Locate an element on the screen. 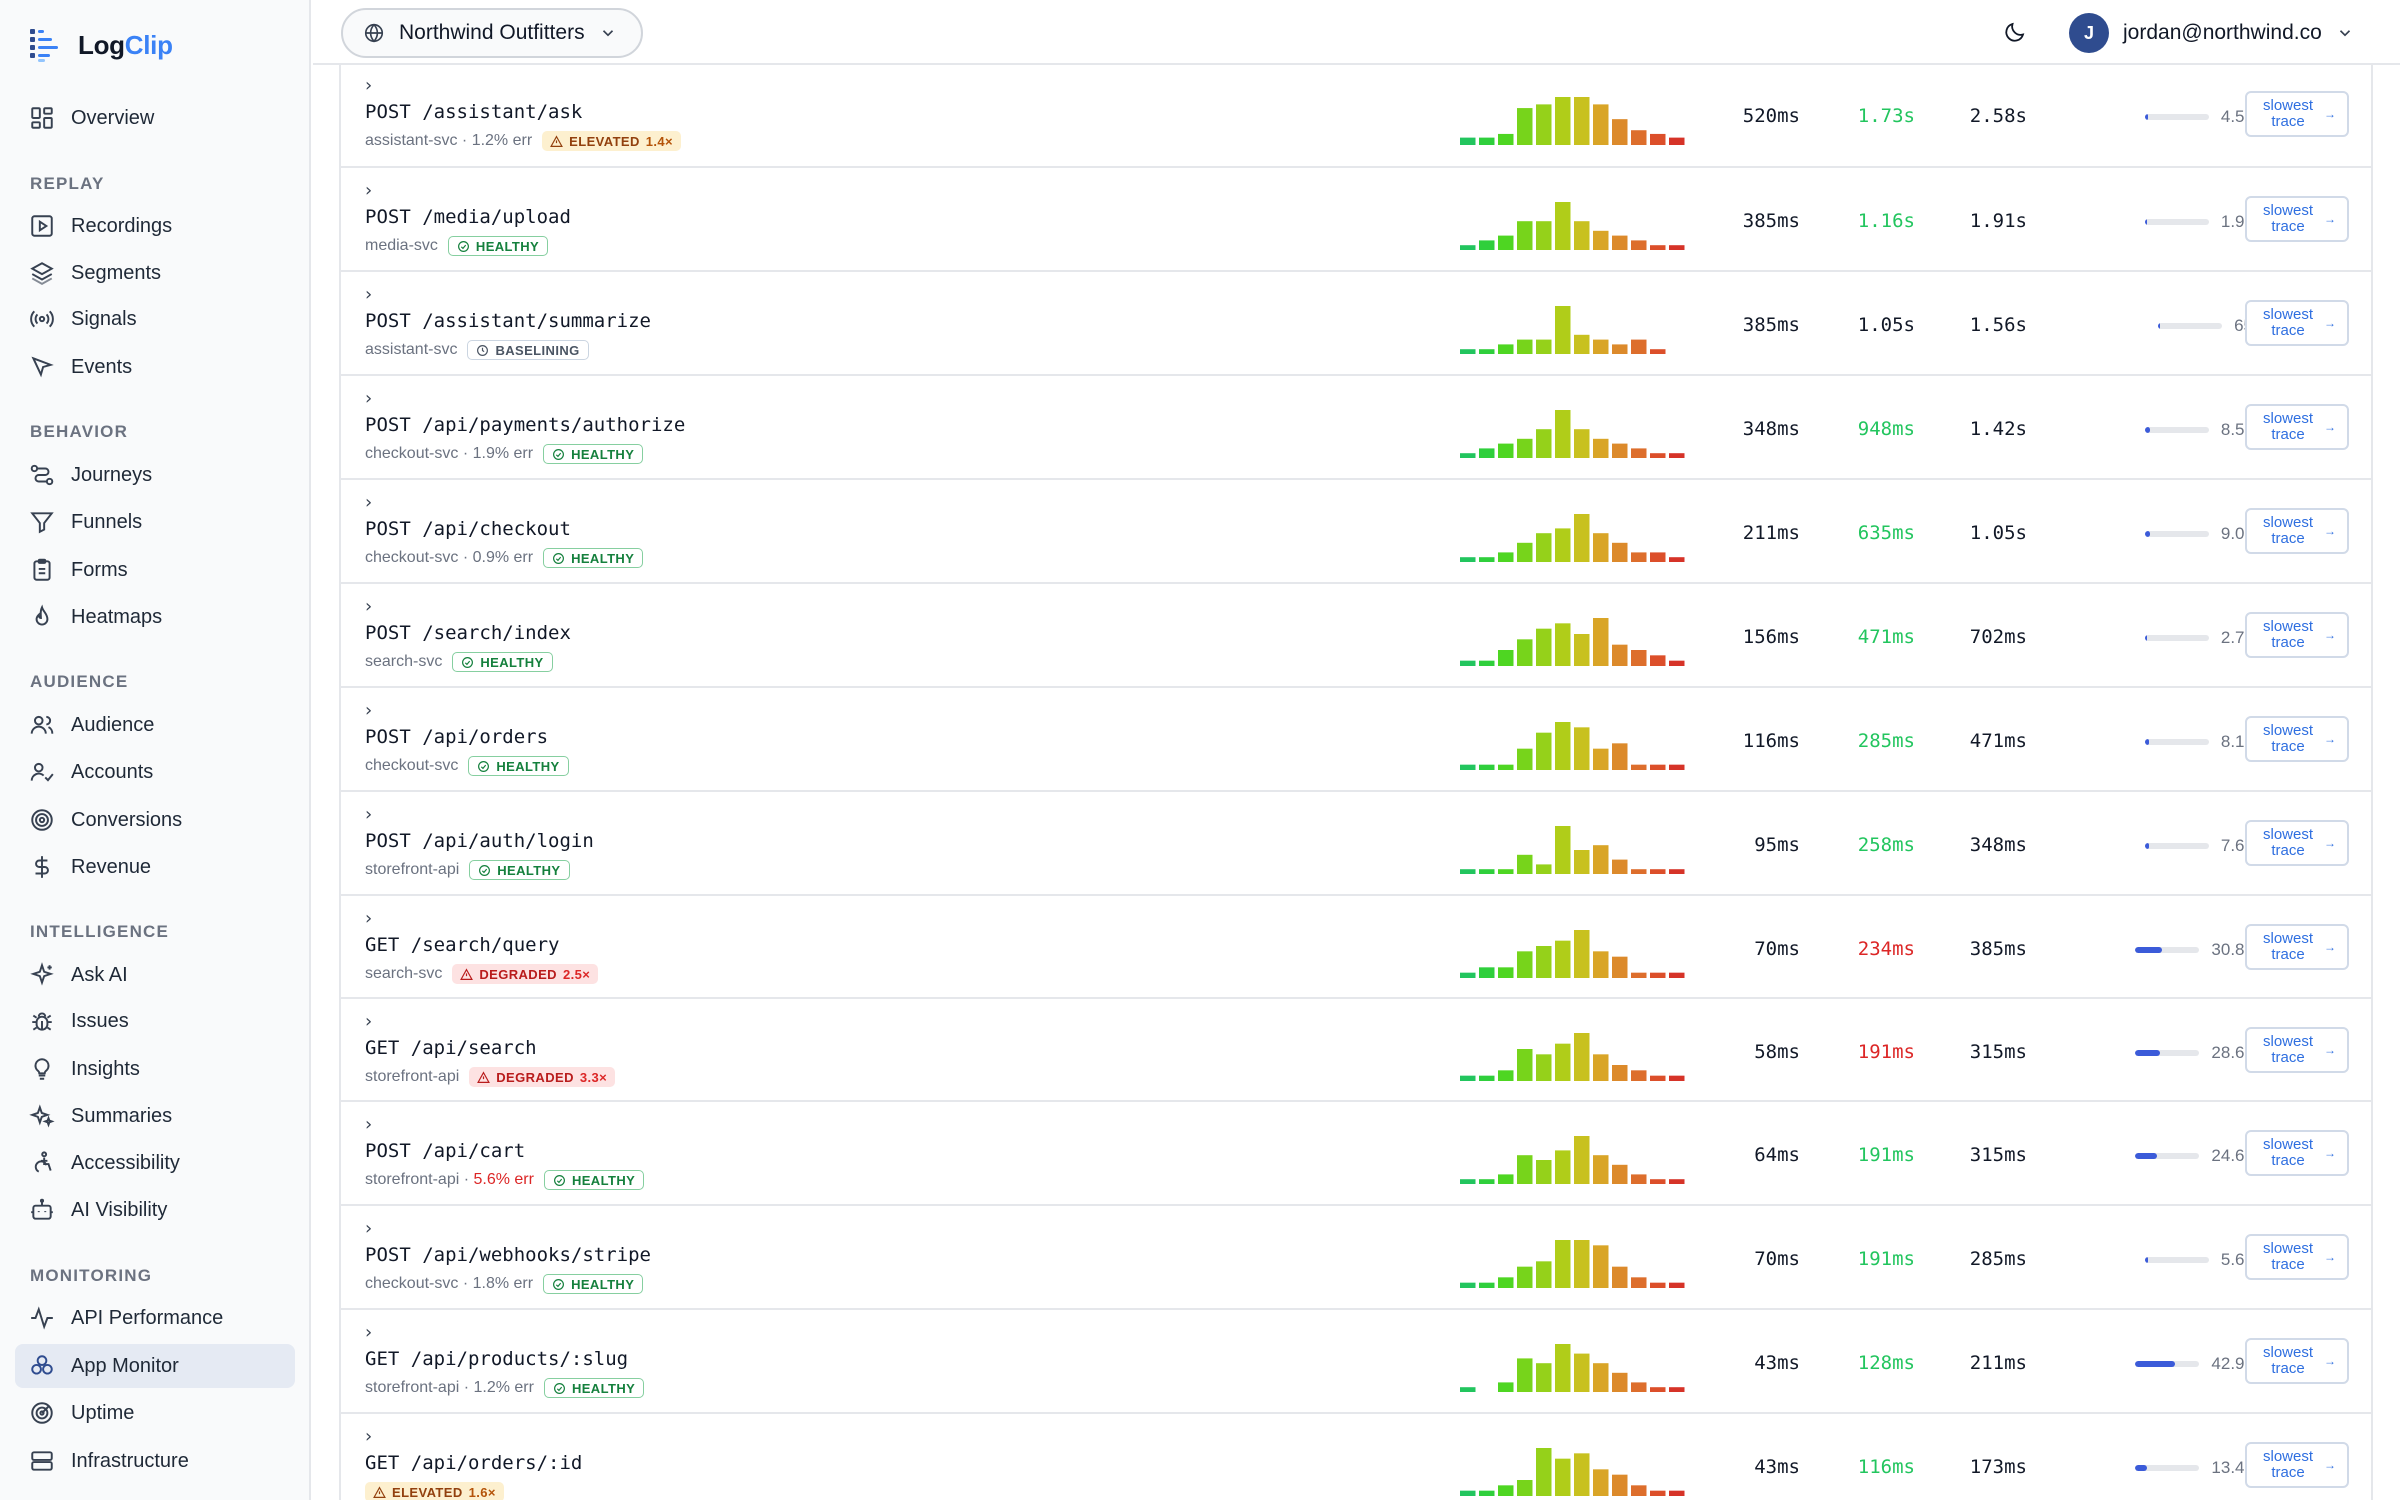  endpoint-meta: search-svc DEGRADED 2.5× is located at coordinates (482, 974).